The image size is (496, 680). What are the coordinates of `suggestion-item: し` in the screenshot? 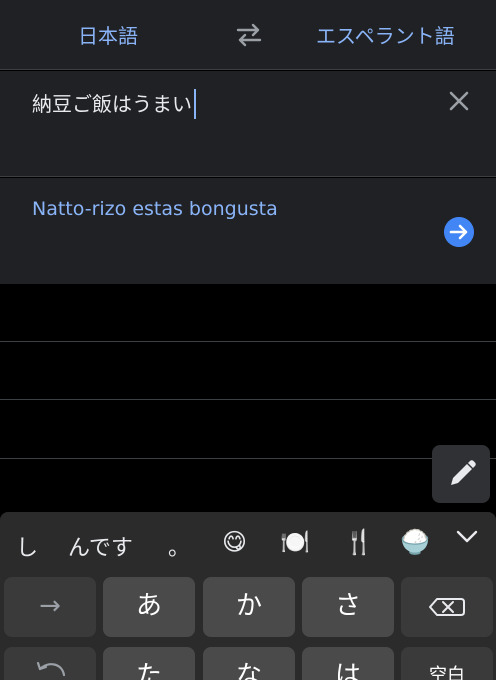 It's located at (27, 546).